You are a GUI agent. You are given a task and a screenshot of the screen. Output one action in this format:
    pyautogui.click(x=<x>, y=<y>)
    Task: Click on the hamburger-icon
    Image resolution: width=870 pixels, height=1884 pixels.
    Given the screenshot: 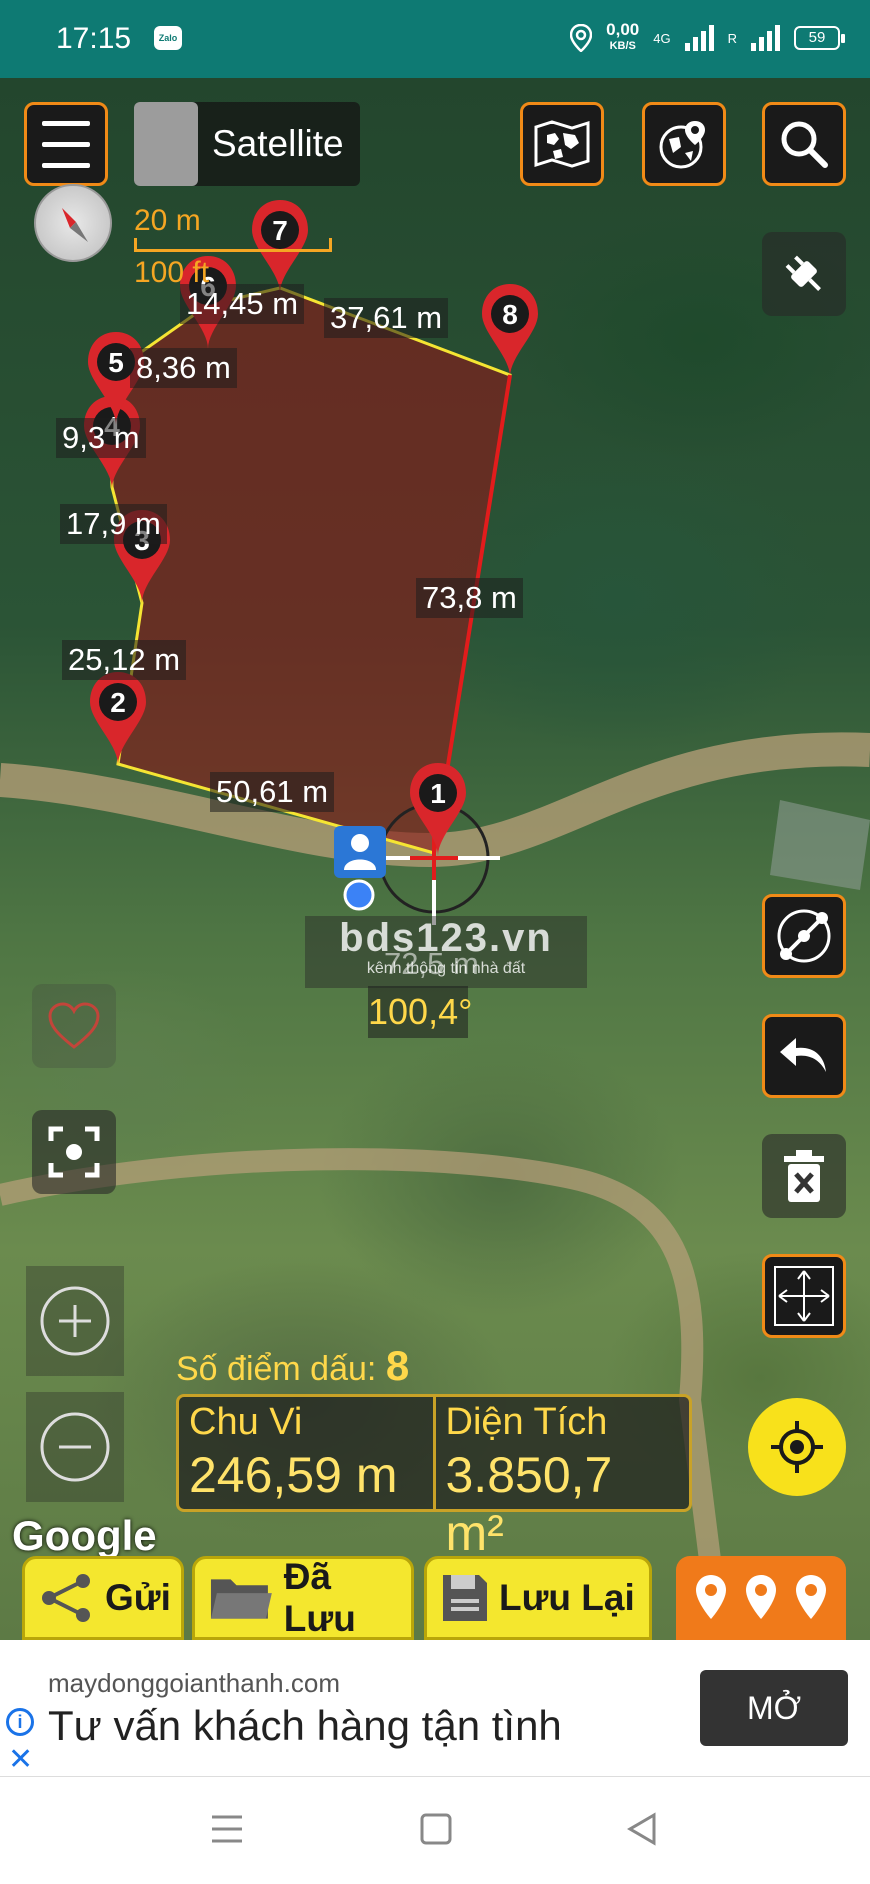 What is the action you would take?
    pyautogui.click(x=66, y=144)
    